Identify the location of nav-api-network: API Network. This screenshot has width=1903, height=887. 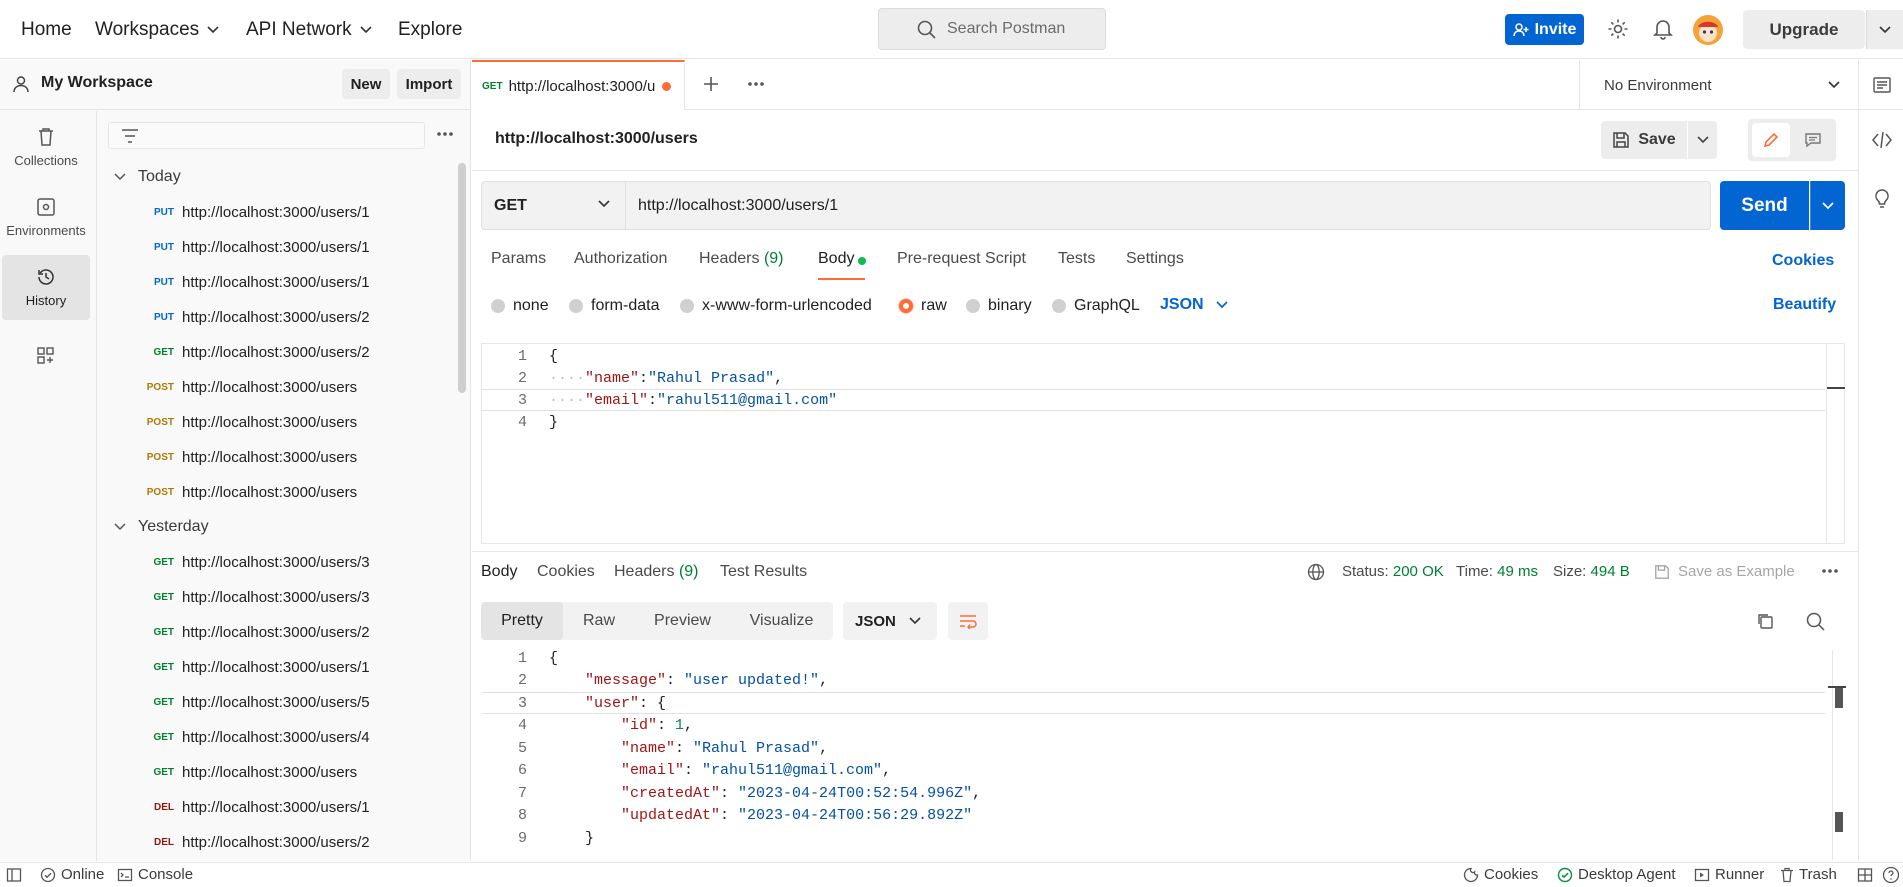
(309, 29).